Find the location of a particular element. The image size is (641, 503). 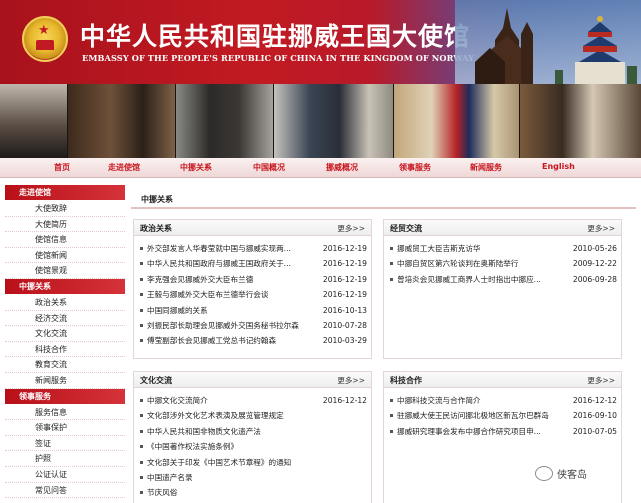

nav-china-overview: 中国概况 is located at coordinates (269, 167).